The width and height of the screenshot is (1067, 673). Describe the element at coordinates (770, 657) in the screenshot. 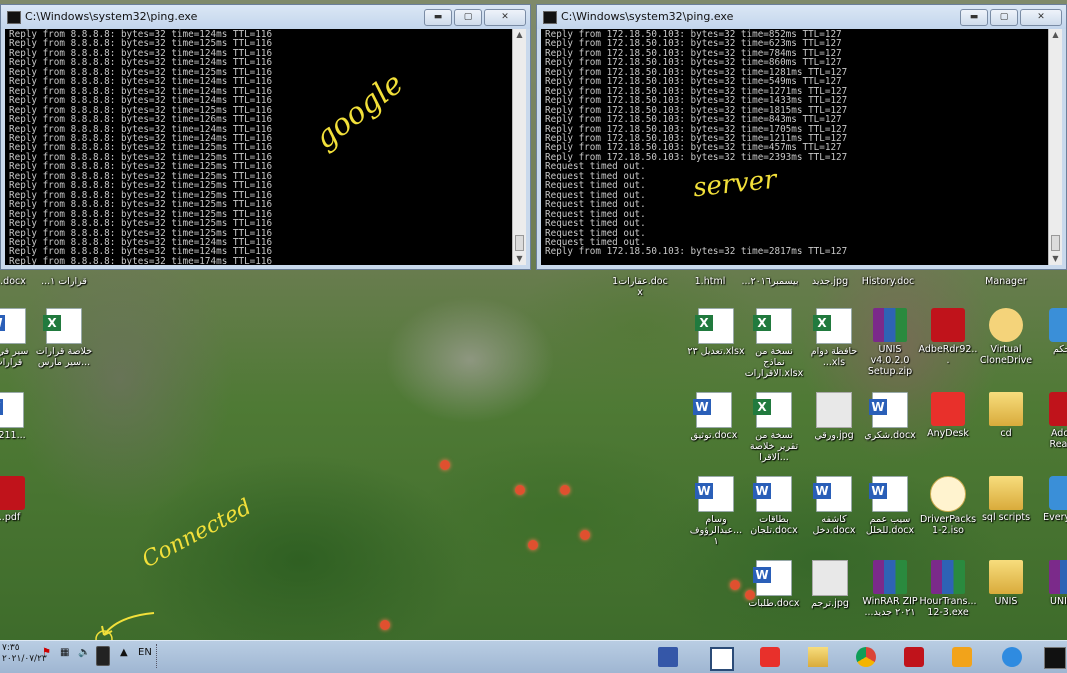

I see `taskbar-app-anydesk` at that location.